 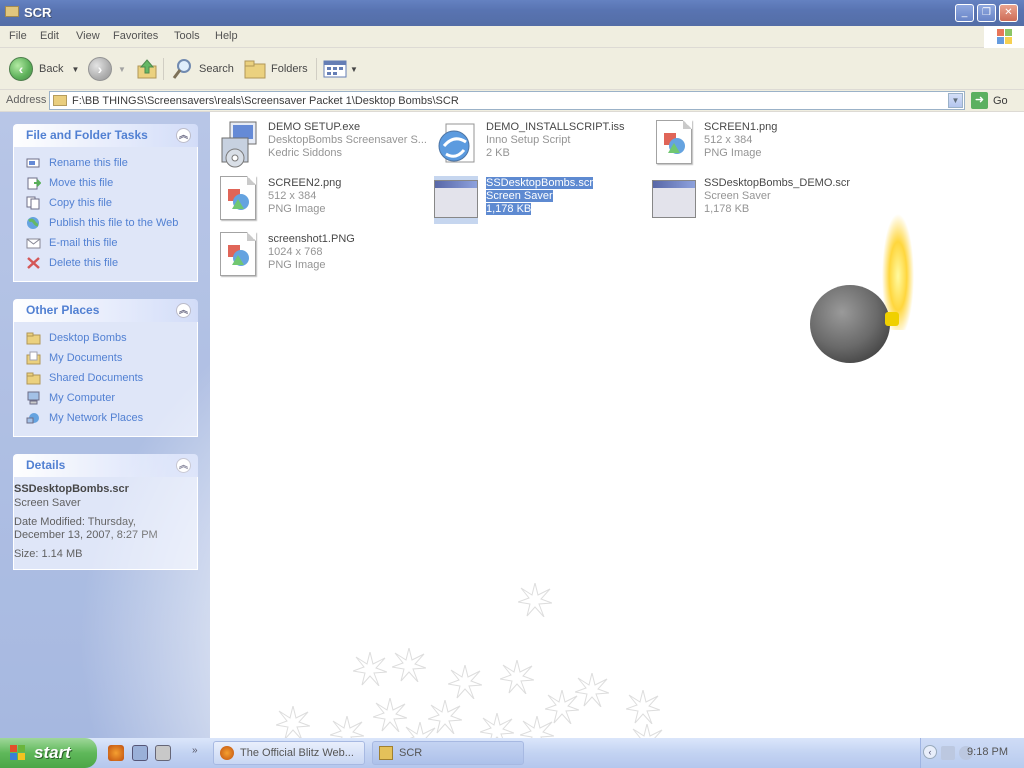 What do you see at coordinates (850, 324) in the screenshot?
I see `bomb` at bounding box center [850, 324].